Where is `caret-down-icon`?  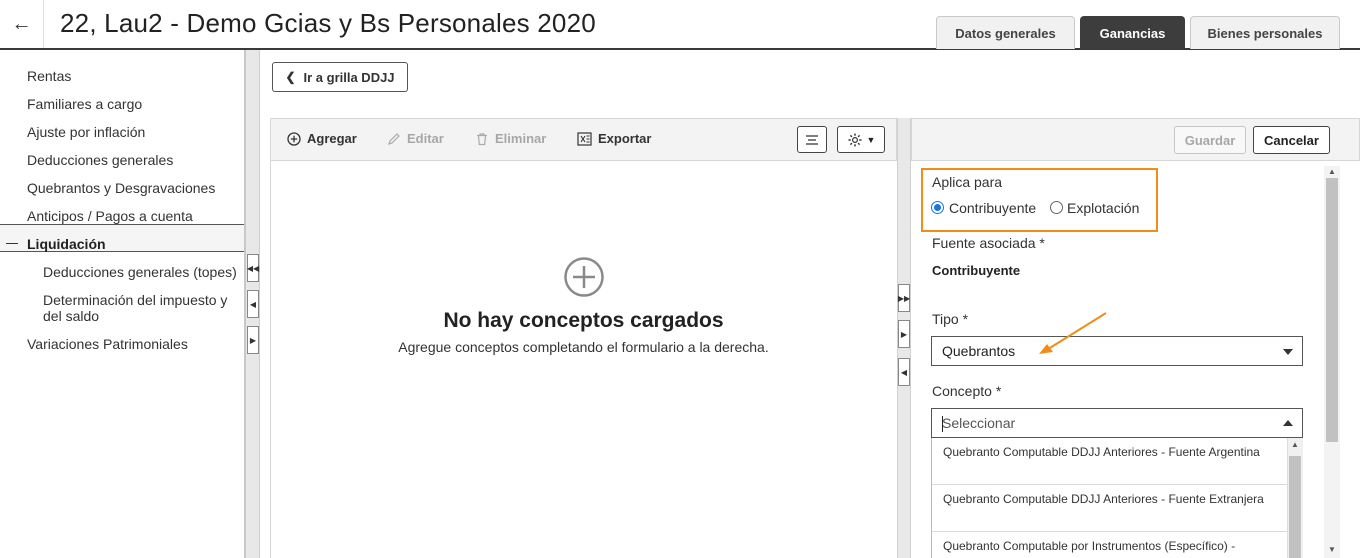 caret-down-icon is located at coordinates (1288, 352).